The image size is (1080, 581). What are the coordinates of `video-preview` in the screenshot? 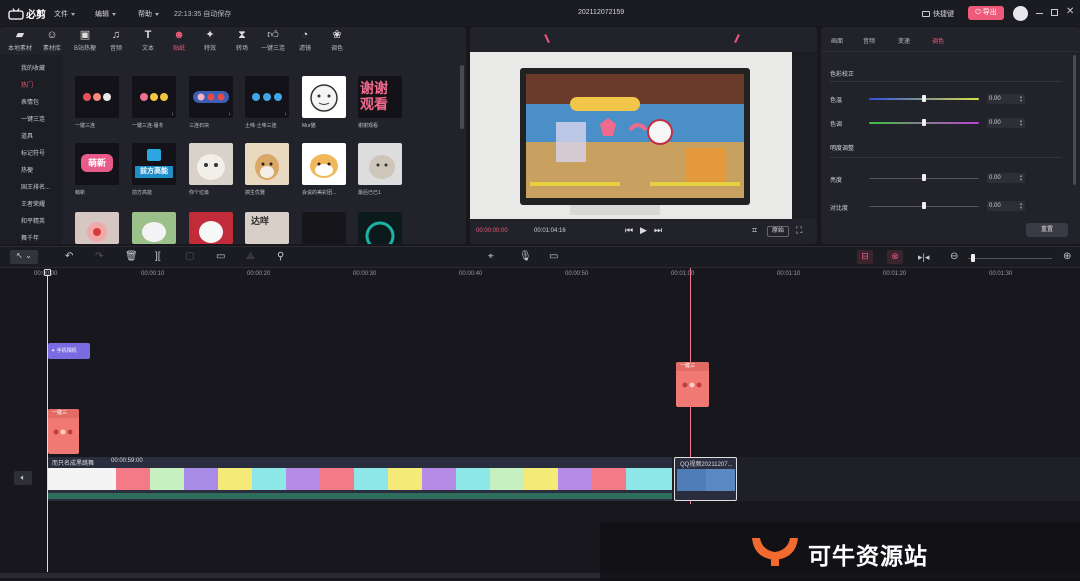 It's located at (631, 135).